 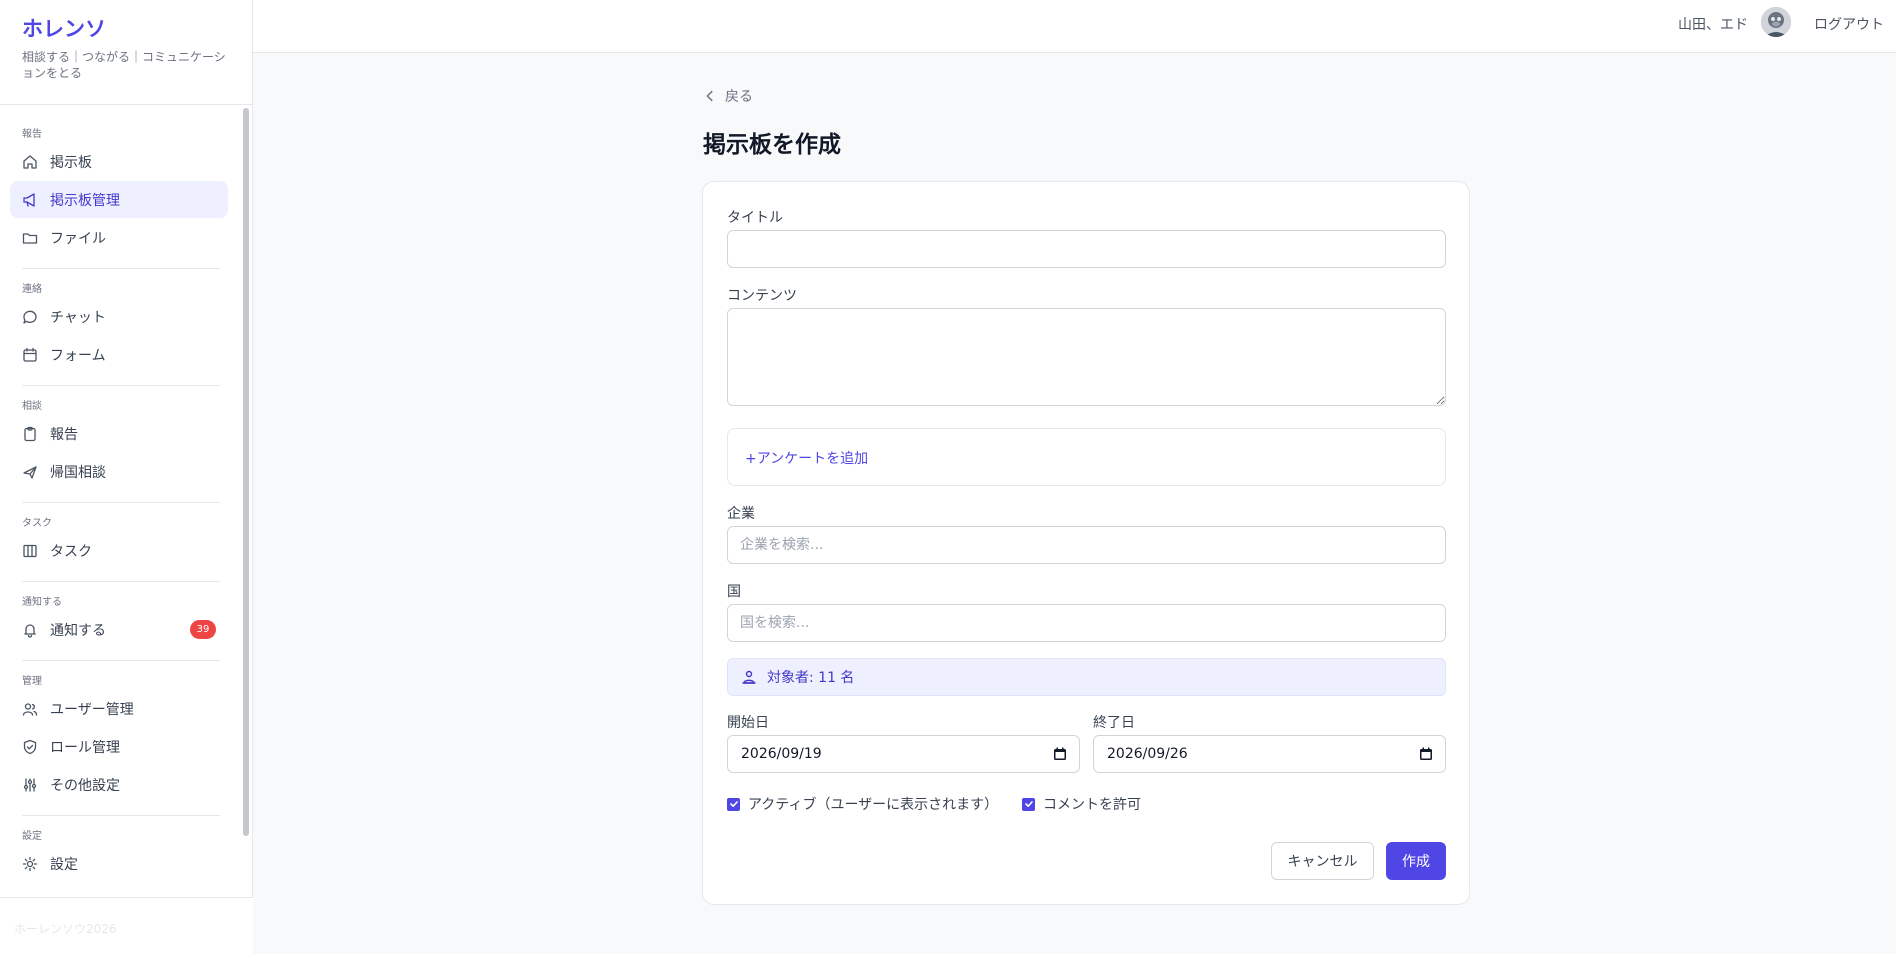 What do you see at coordinates (32, 681) in the screenshot?
I see `sidebar-section-label: 管理` at bounding box center [32, 681].